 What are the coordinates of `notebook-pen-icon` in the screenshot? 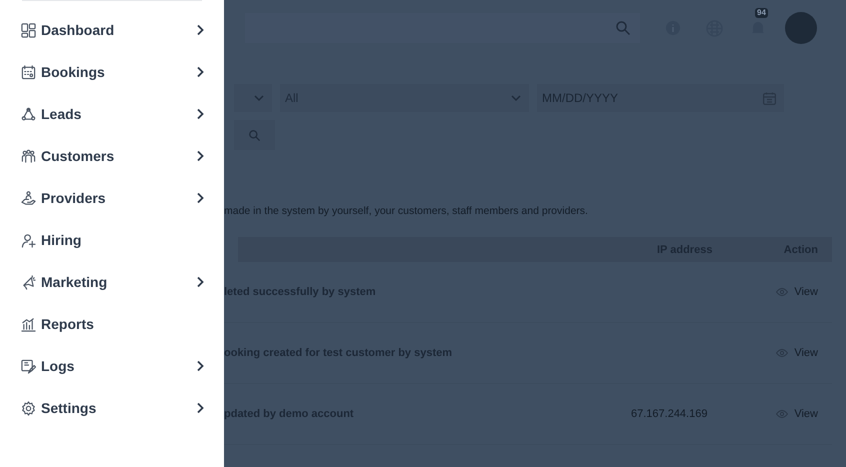 It's located at (28, 366).